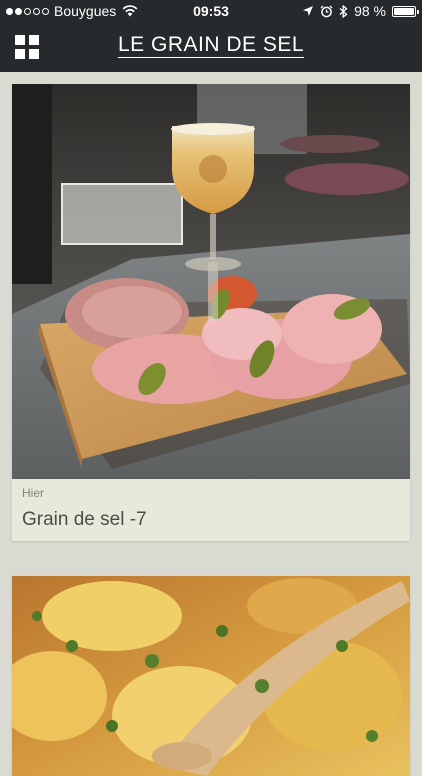  What do you see at coordinates (326, 11) in the screenshot?
I see `alarm-clock-icon` at bounding box center [326, 11].